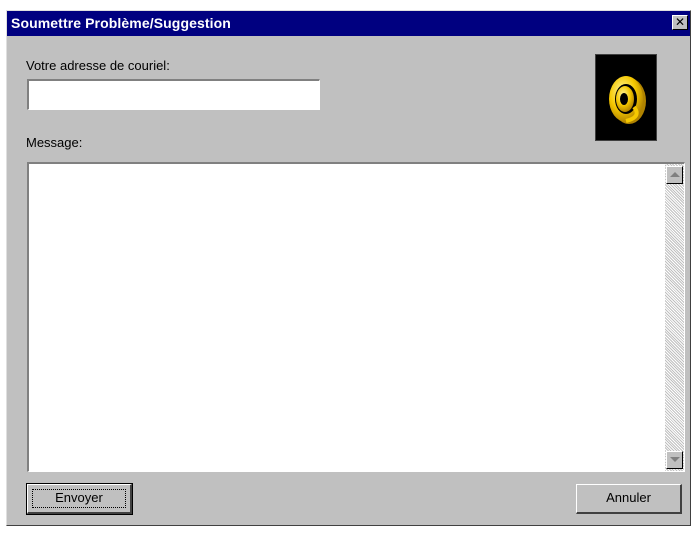  I want to click on send-button-label: Envoyer, so click(79, 497).